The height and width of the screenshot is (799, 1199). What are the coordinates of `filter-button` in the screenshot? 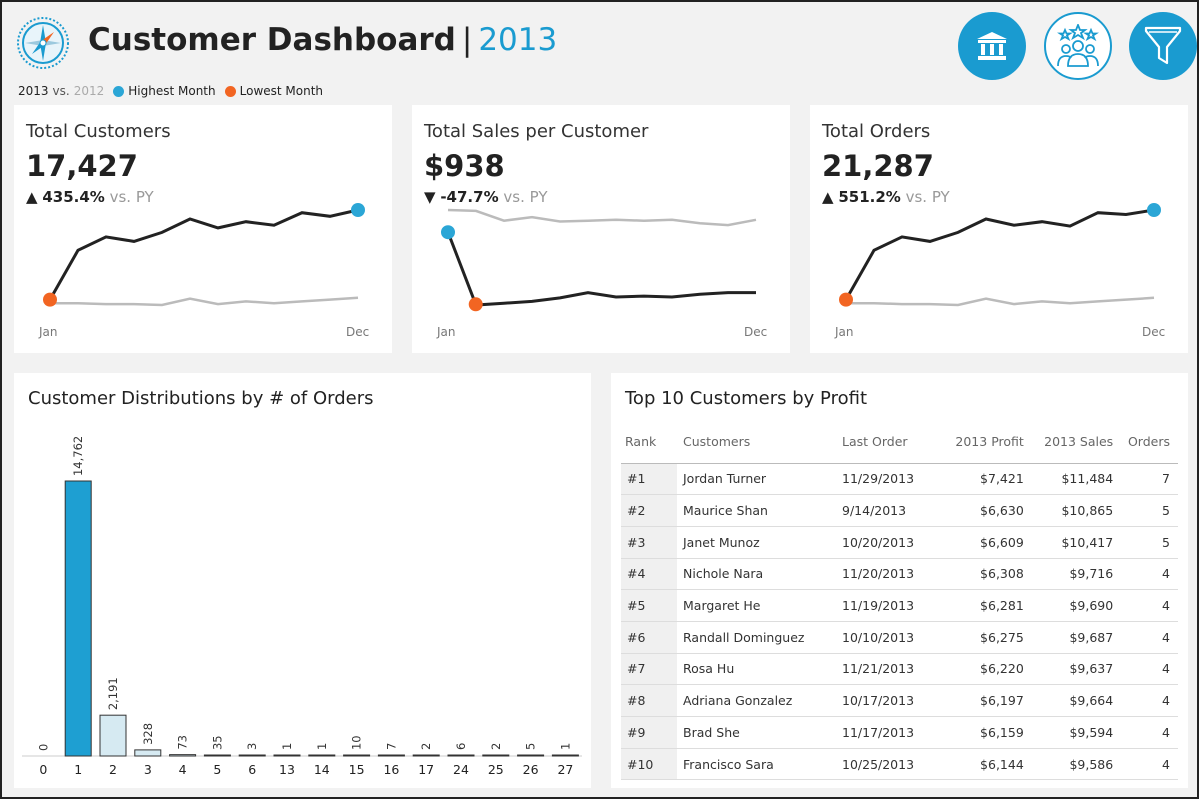 It's located at (1163, 46).